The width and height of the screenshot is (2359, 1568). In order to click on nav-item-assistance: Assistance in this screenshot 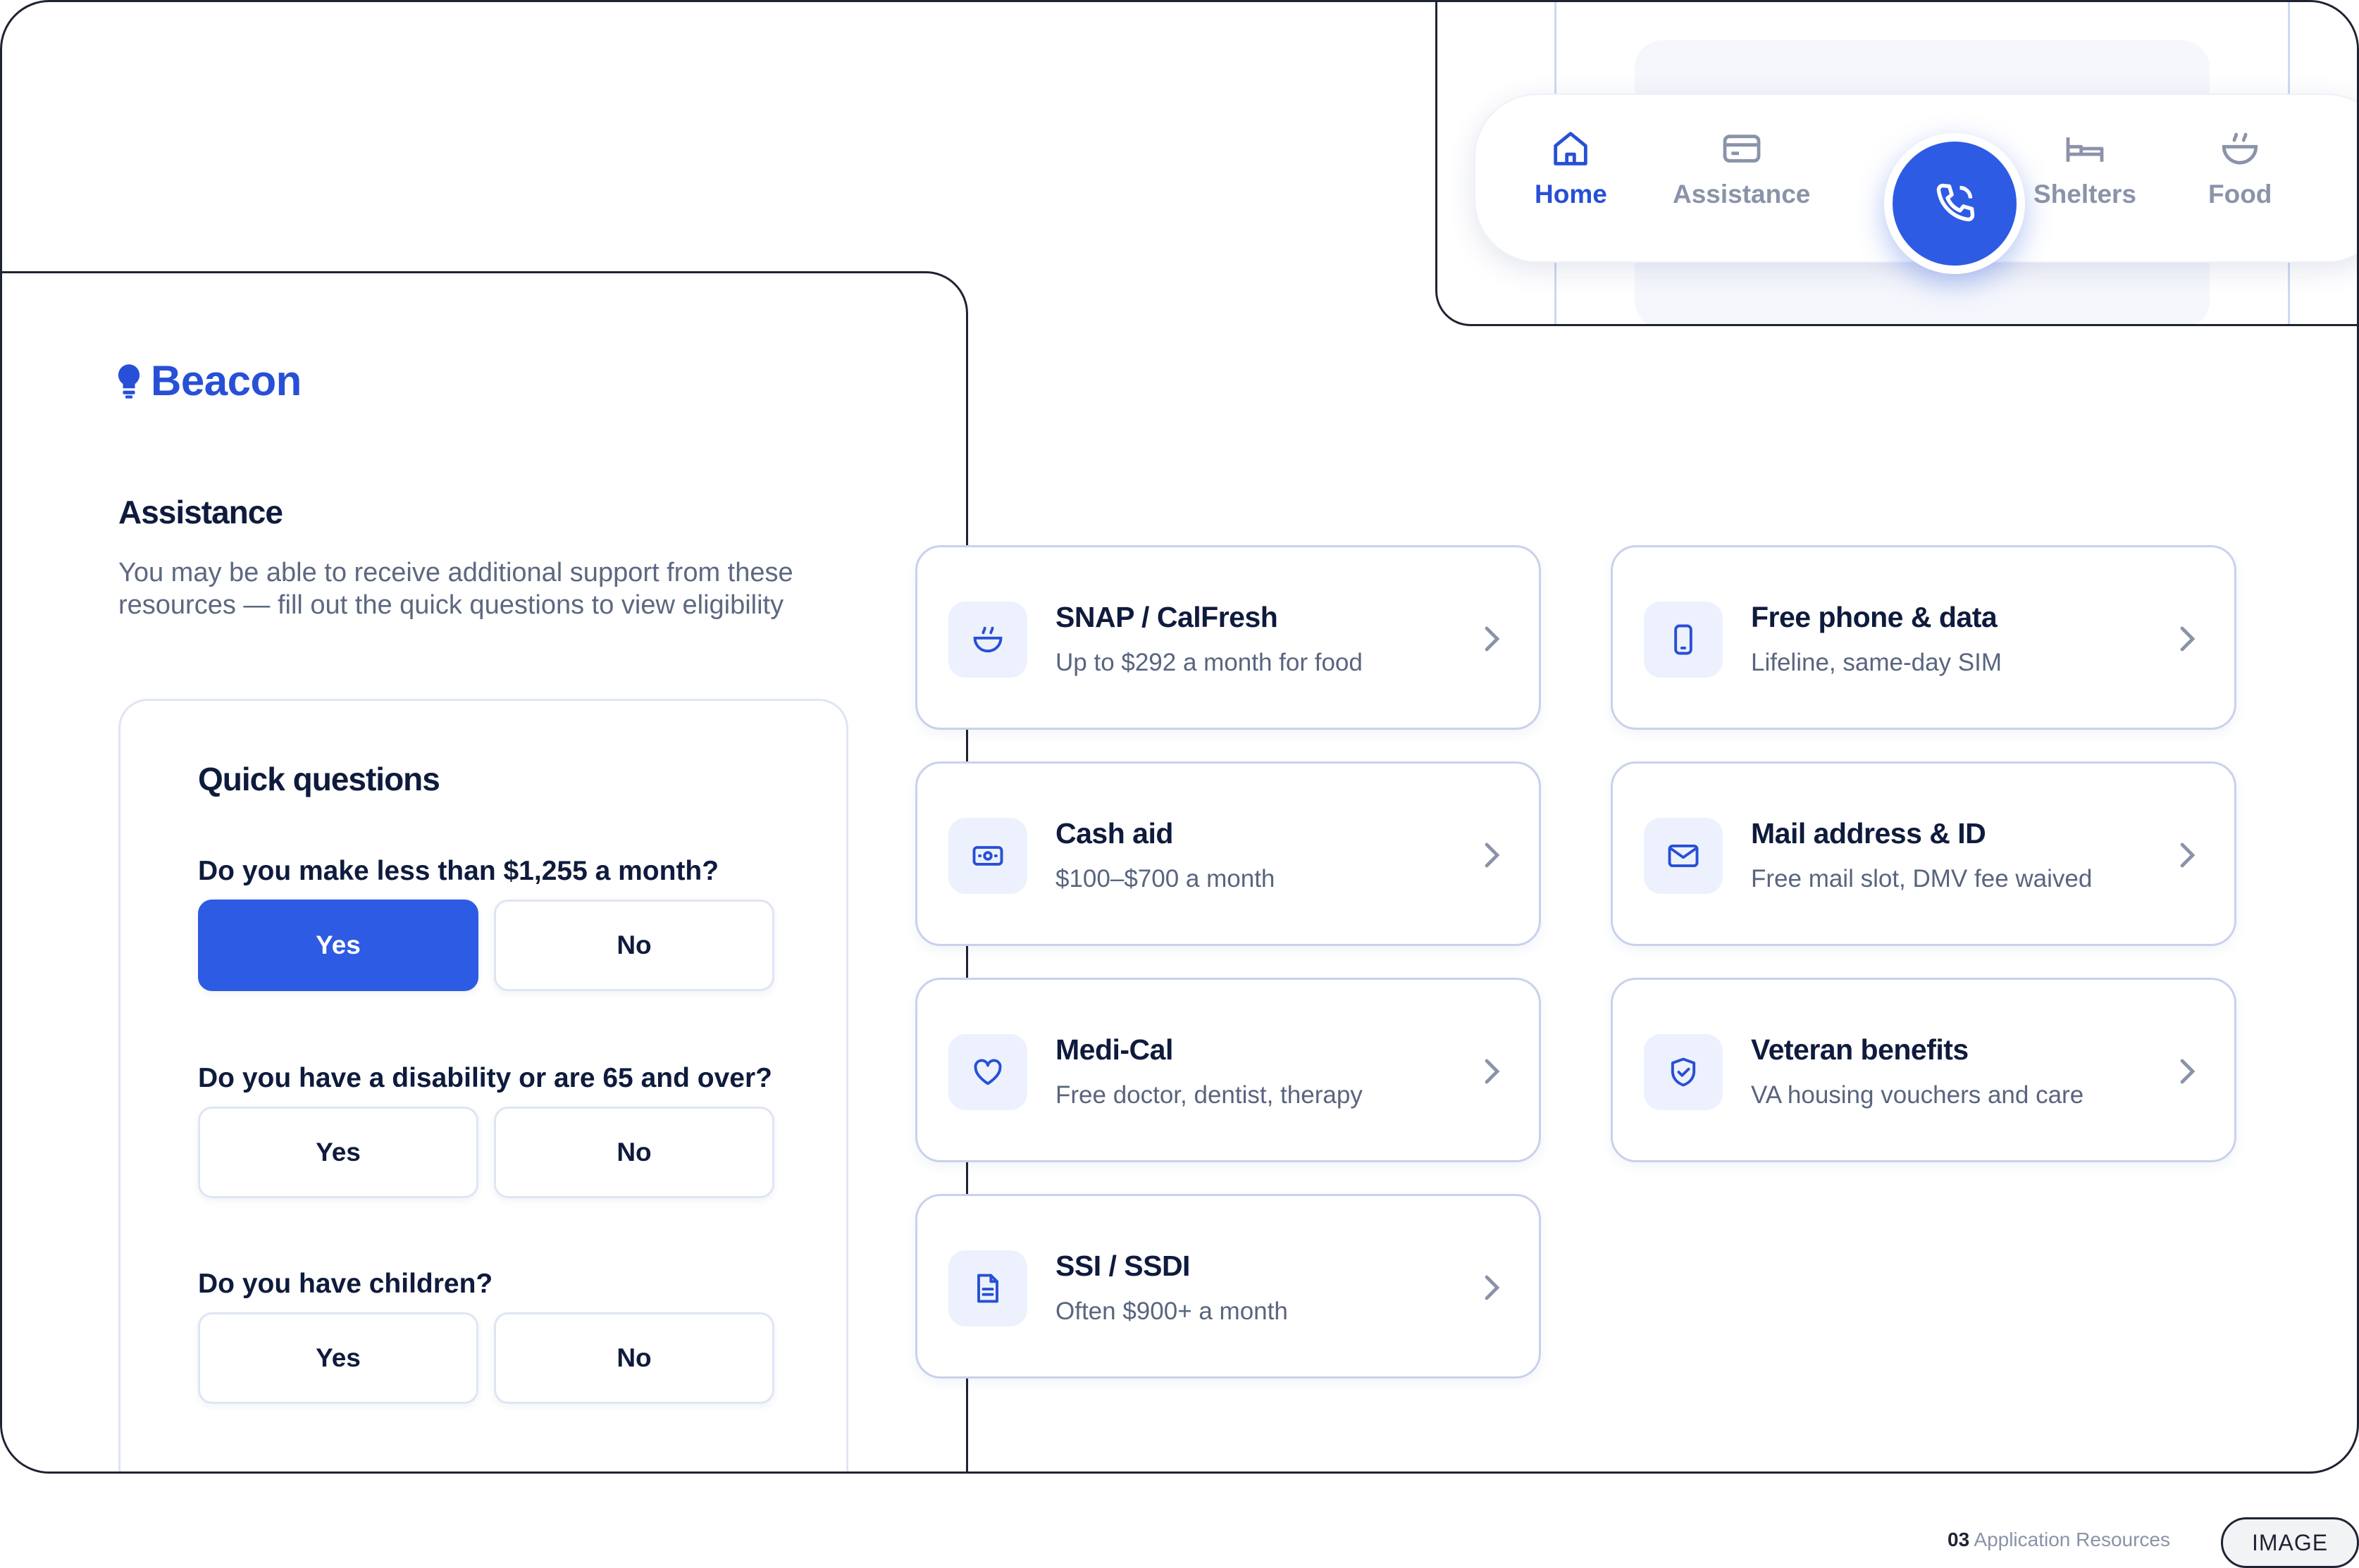, I will do `click(1742, 167)`.